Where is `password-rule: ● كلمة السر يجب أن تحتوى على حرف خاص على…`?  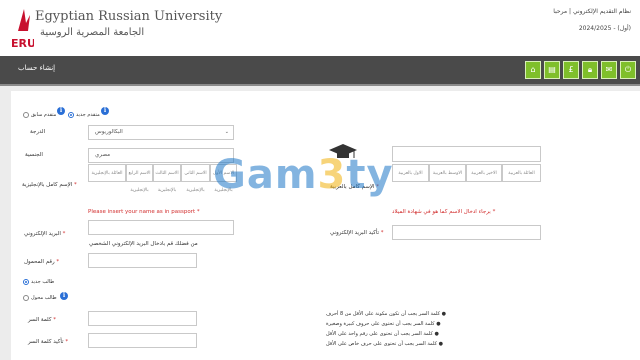 password-rule: ● كلمة السر يجب أن تحتوى على حرف خاص على… is located at coordinates (384, 344).